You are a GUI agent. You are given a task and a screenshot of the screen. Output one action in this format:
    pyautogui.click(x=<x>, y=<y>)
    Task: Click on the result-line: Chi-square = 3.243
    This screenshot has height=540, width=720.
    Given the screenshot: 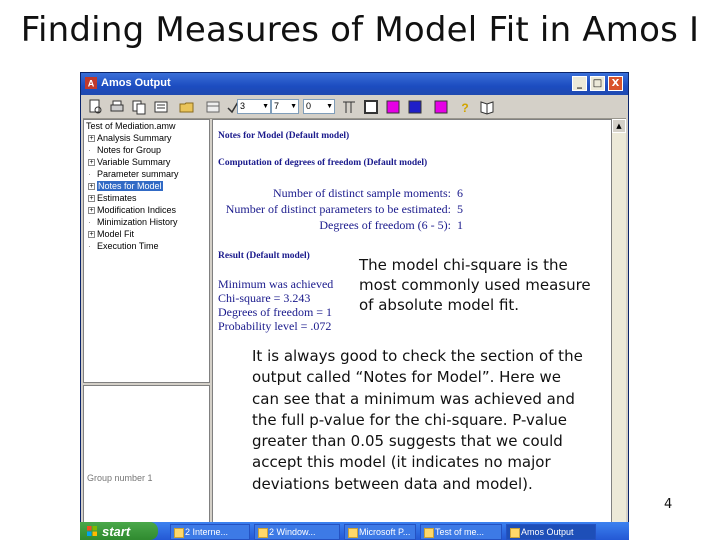 What is the action you would take?
    pyautogui.click(x=264, y=298)
    